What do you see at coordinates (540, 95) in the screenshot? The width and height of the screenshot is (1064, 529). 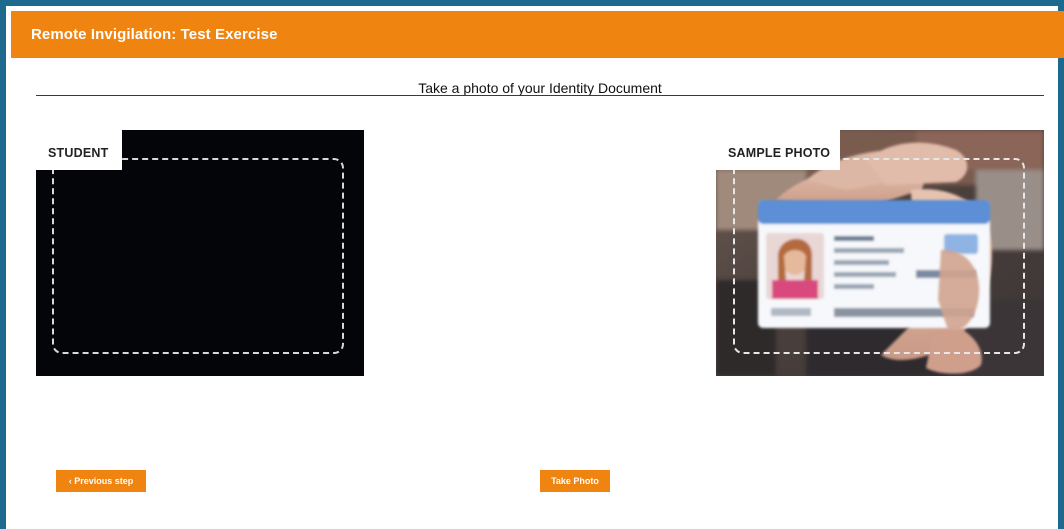 I see `divider` at bounding box center [540, 95].